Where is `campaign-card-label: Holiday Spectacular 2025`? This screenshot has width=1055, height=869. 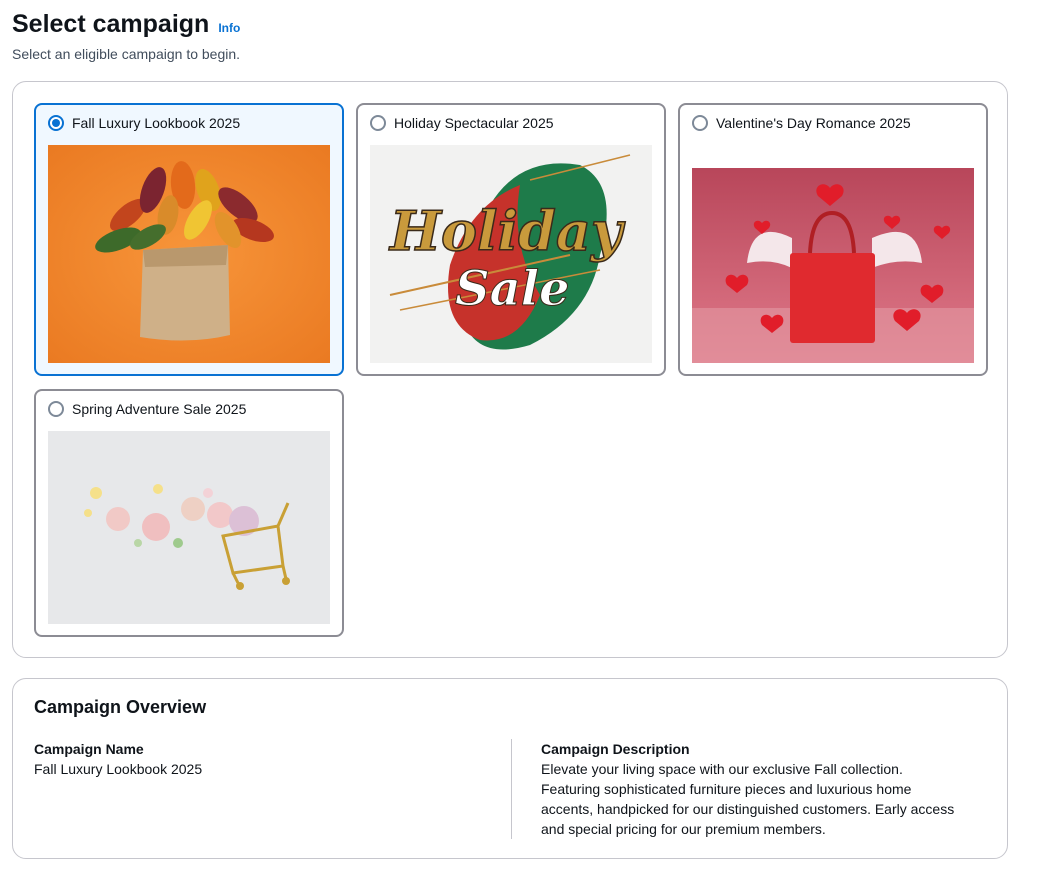
campaign-card-label: Holiday Spectacular 2025 is located at coordinates (474, 123).